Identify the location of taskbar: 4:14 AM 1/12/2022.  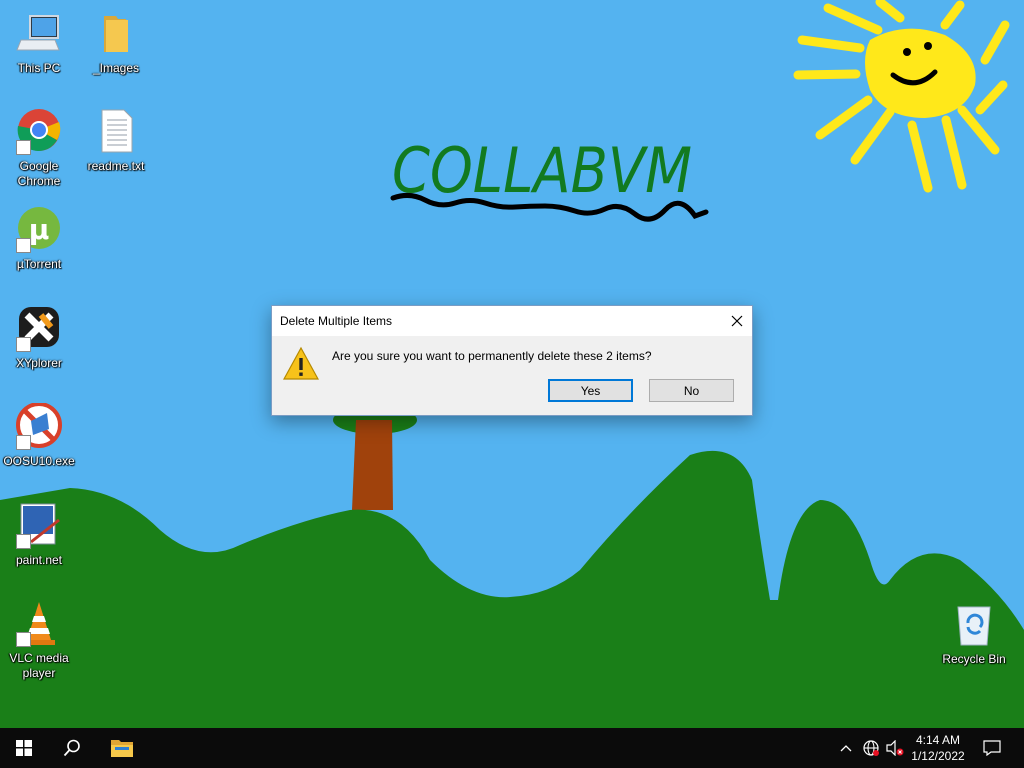
(512, 748).